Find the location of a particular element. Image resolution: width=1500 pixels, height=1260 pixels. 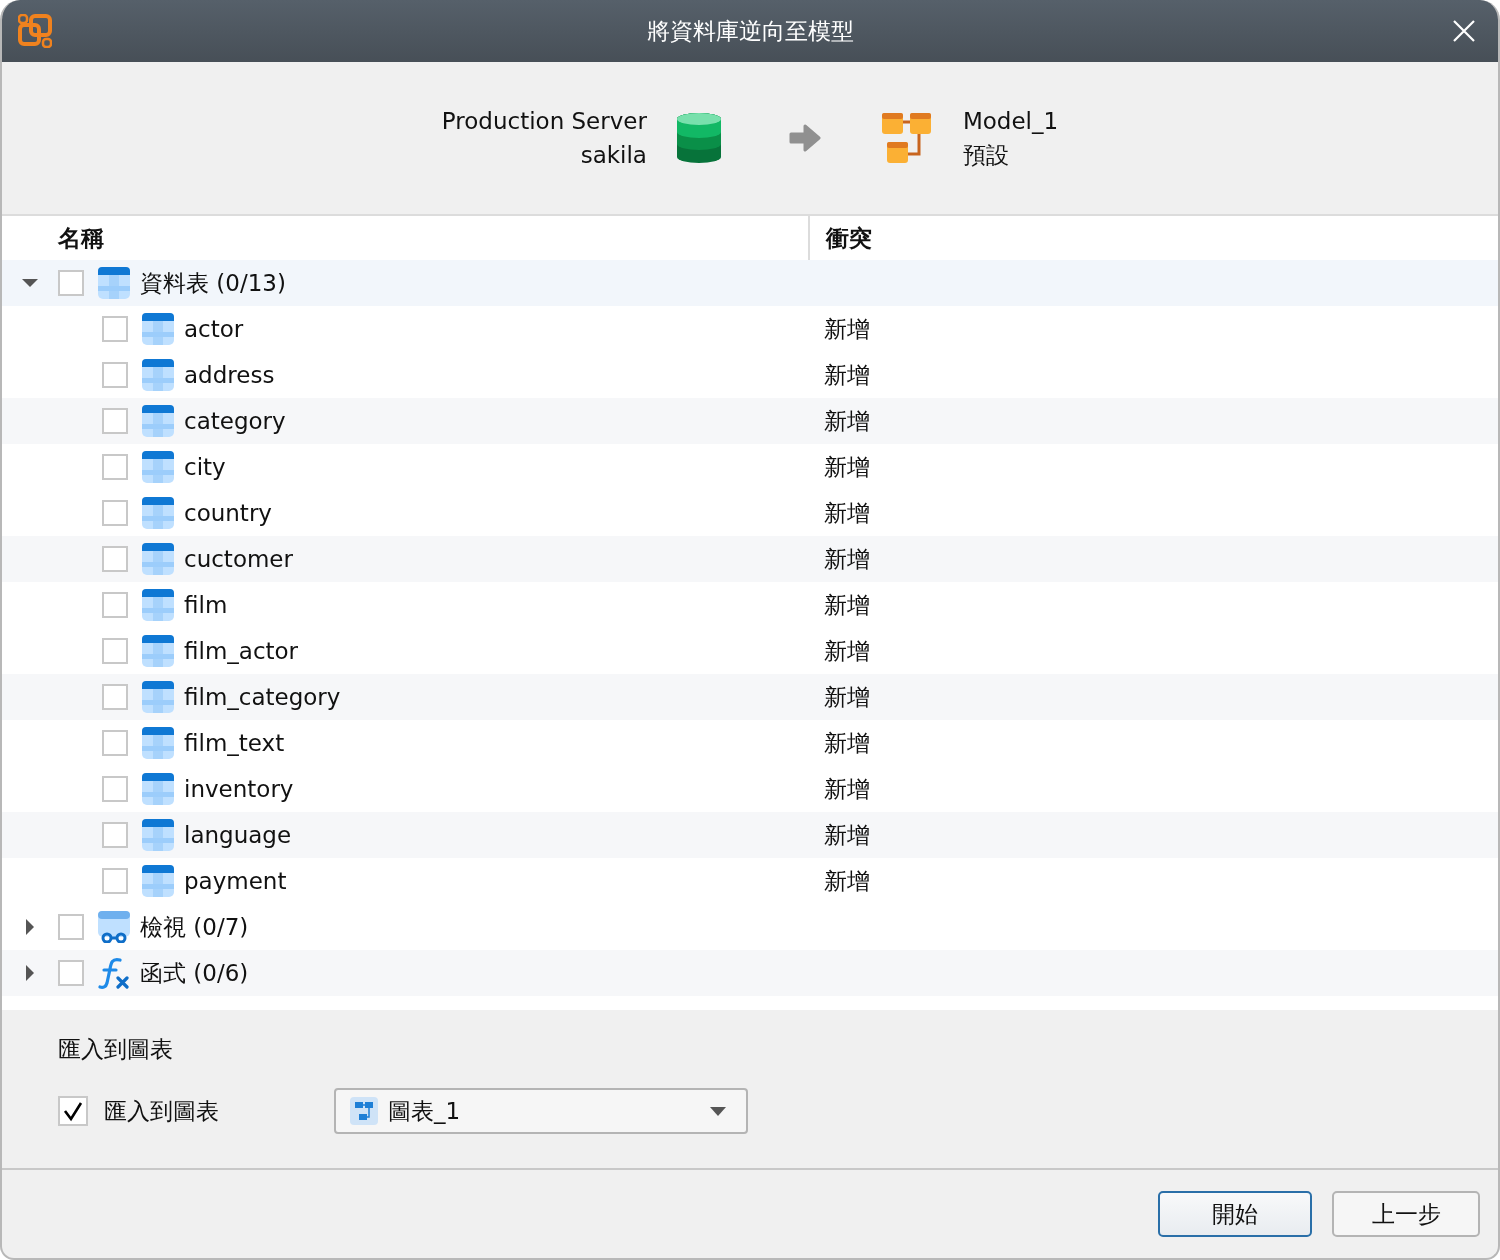

table-name: cuctomer is located at coordinates (239, 559).